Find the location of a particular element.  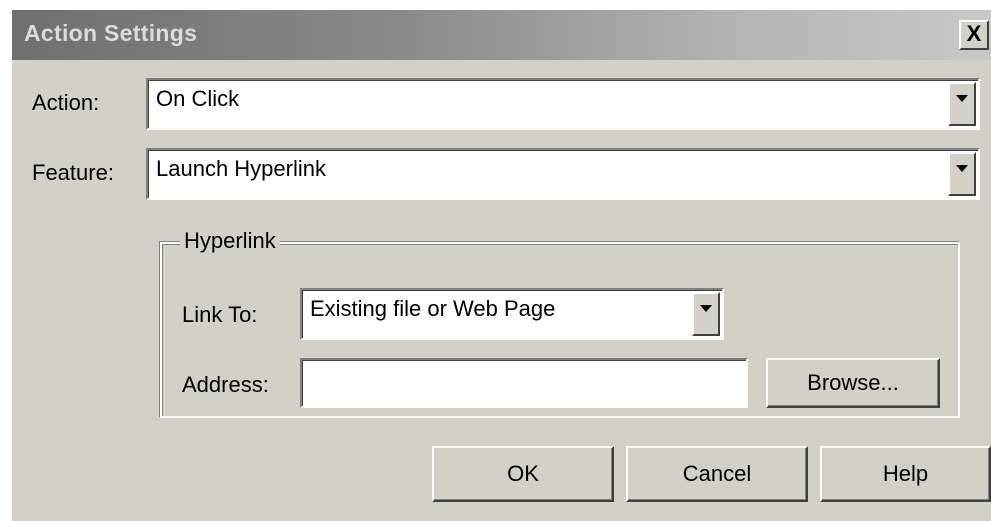

close-button: X is located at coordinates (974, 35).